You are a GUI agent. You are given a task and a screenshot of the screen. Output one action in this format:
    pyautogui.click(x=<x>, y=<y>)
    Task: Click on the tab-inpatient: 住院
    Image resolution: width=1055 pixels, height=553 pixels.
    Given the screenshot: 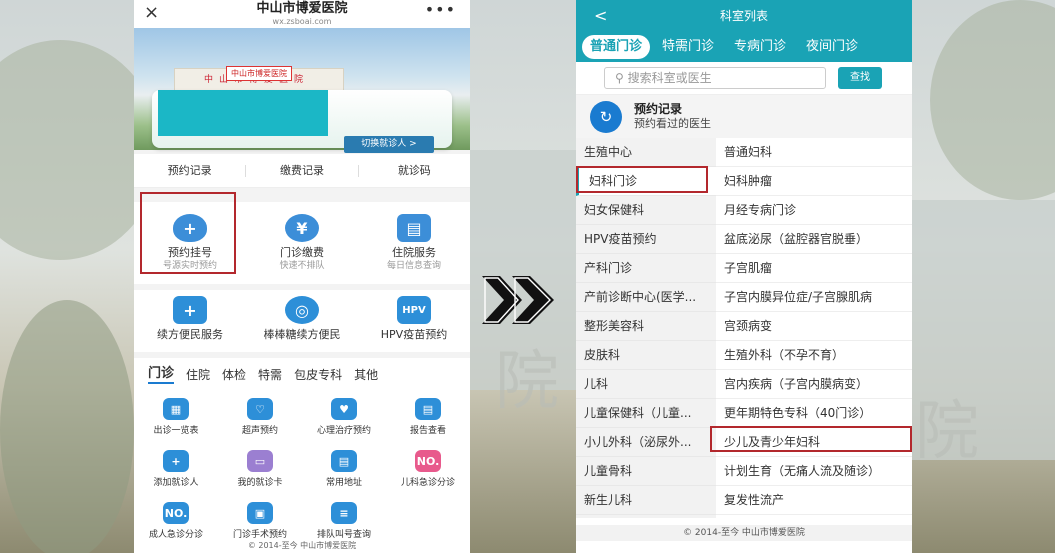 What is the action you would take?
    pyautogui.click(x=198, y=375)
    